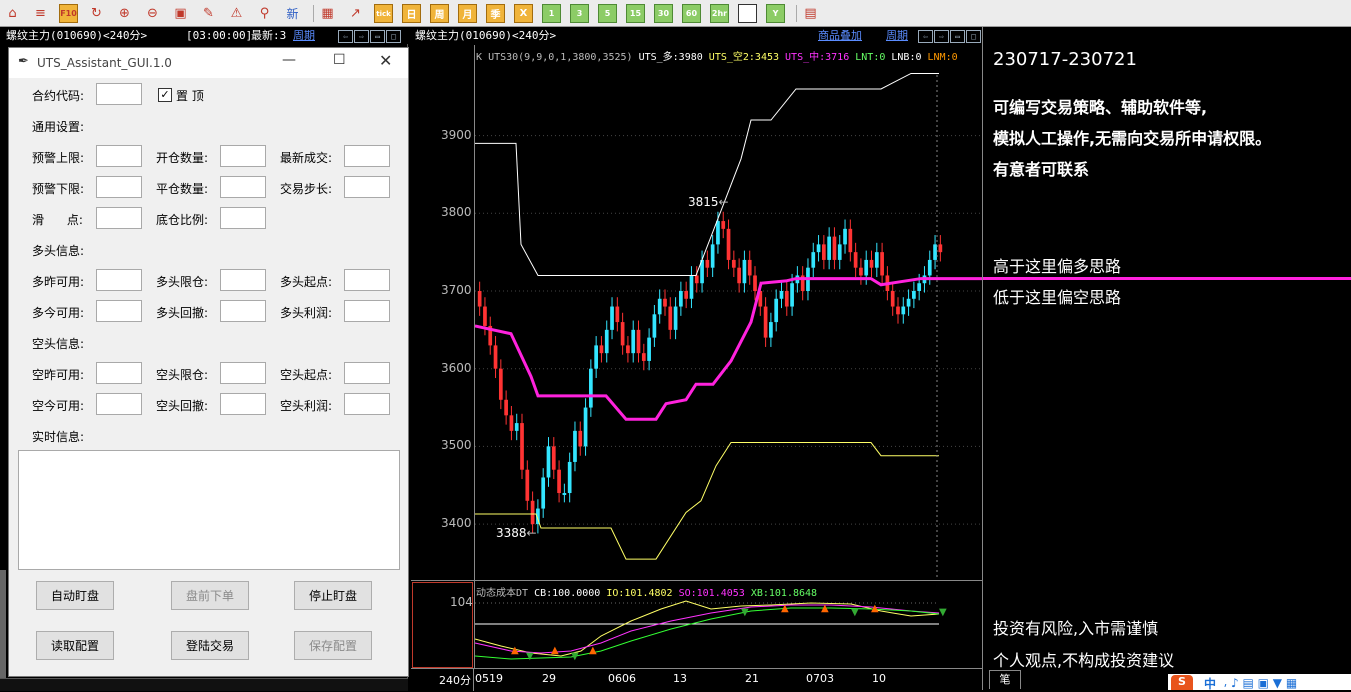  I want to click on sell-marker: ▼, so click(575, 656).